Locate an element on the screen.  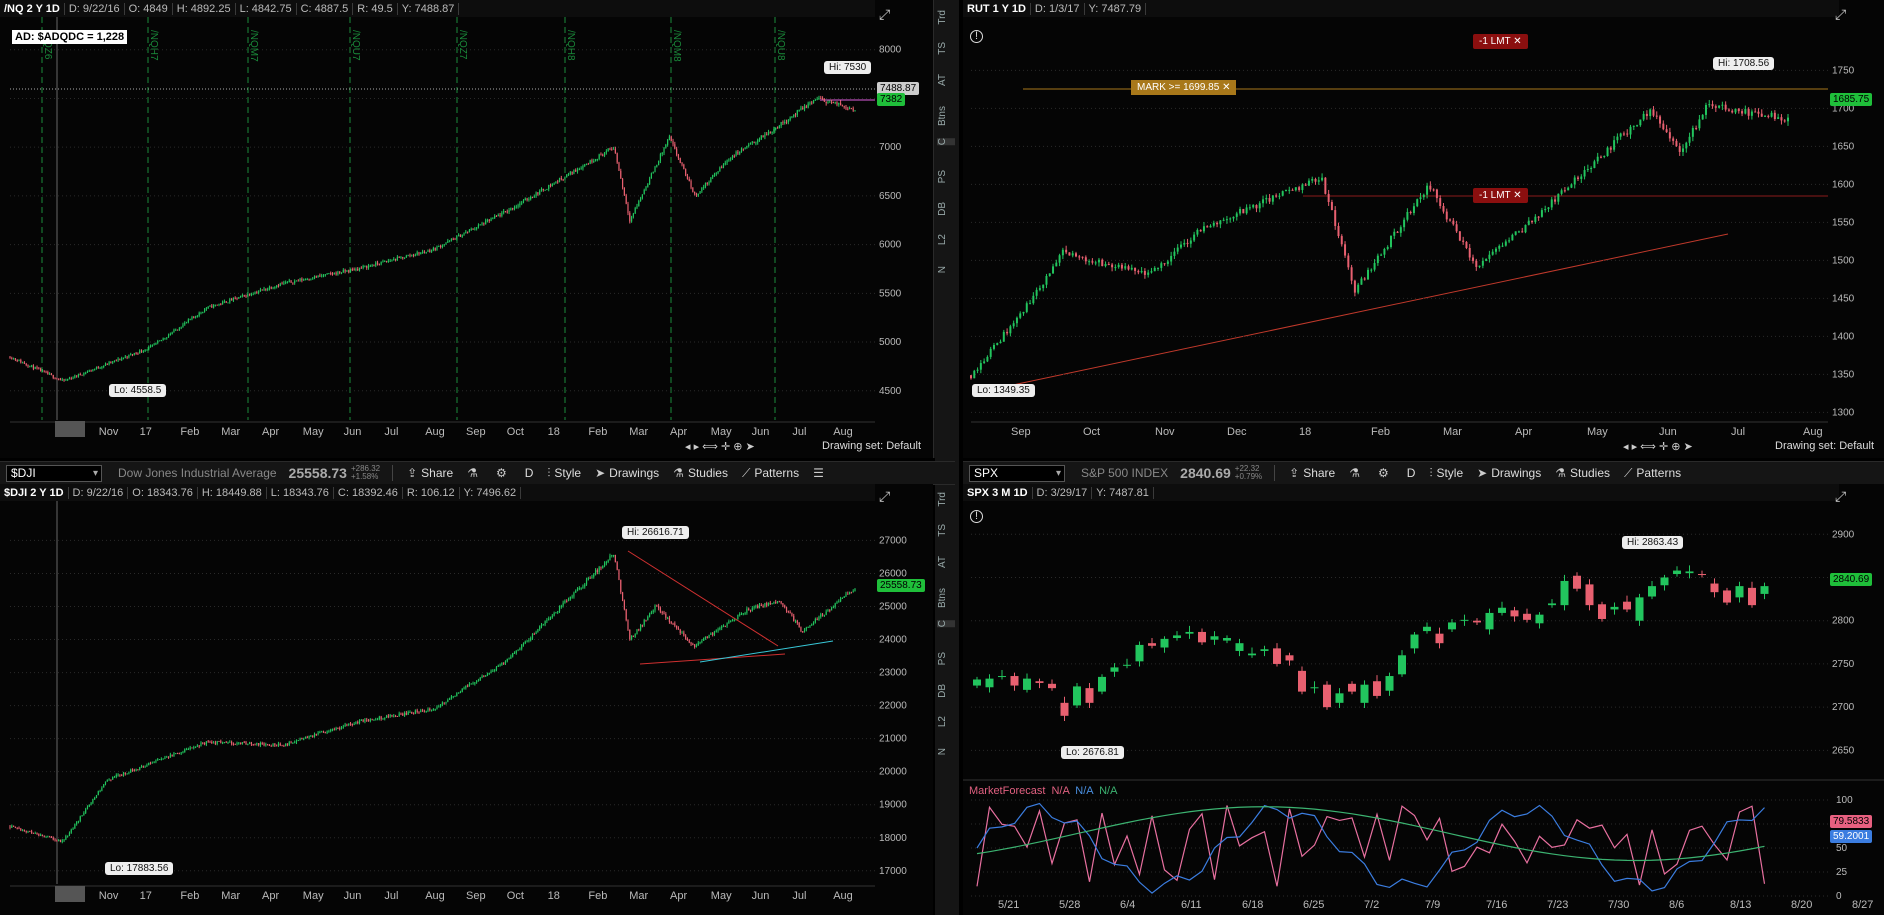
symbol-input: $DJI is located at coordinates (54, 473).